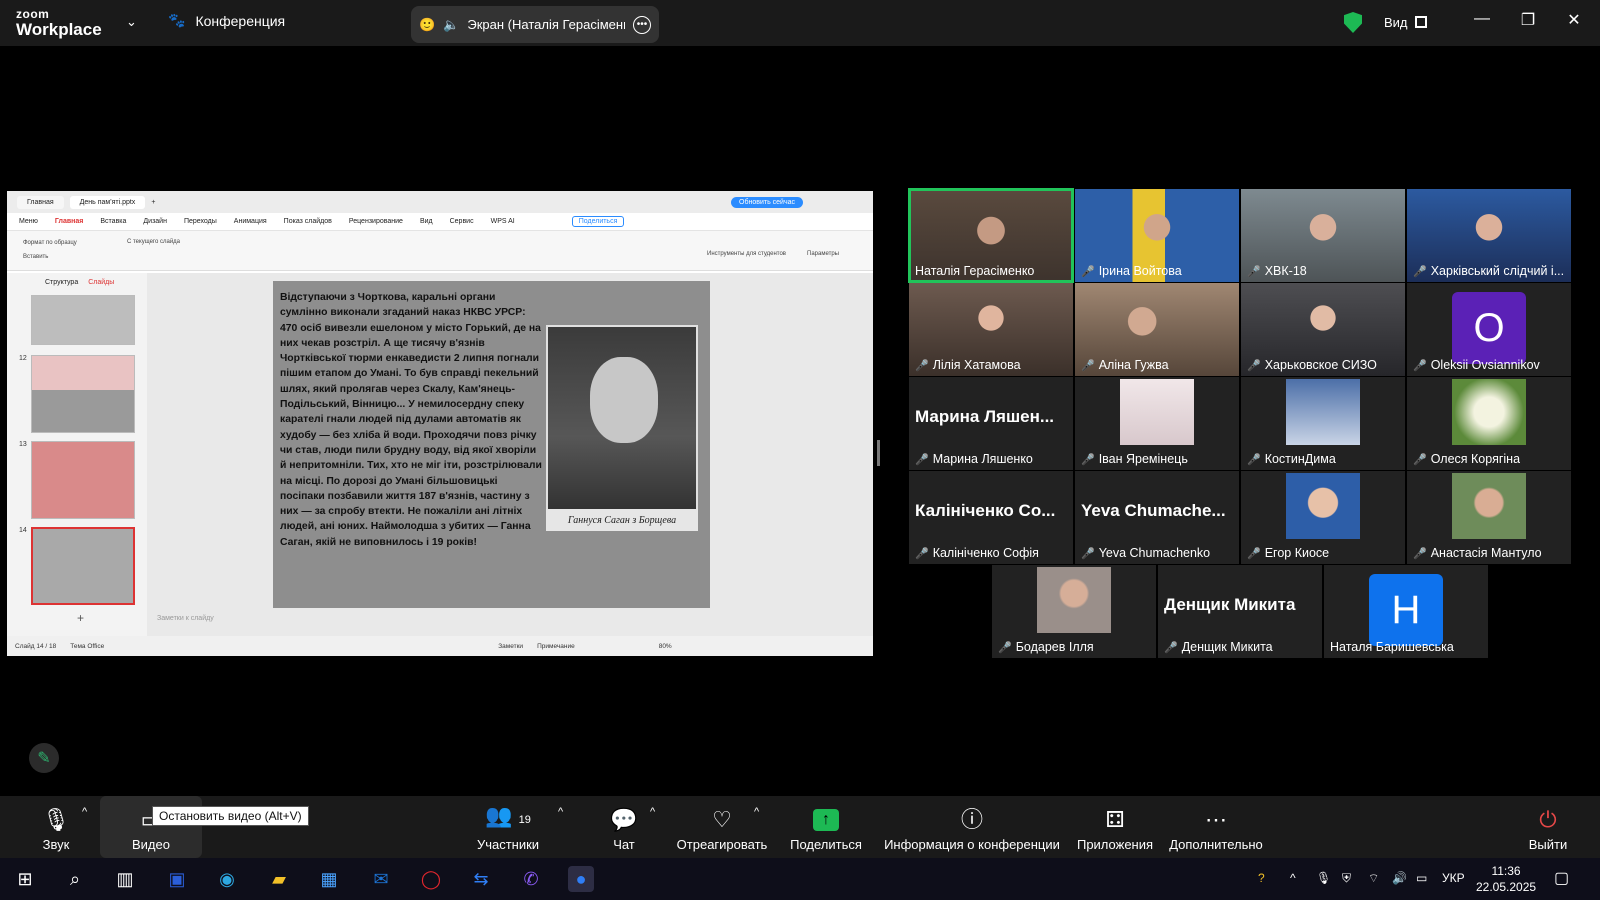  What do you see at coordinates (83, 566) in the screenshot?
I see `slide-thumbnail-active` at bounding box center [83, 566].